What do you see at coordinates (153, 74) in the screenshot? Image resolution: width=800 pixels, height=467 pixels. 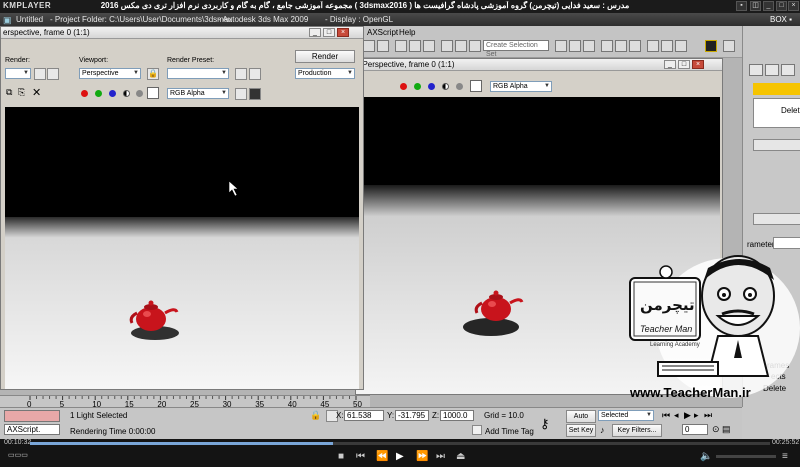 I see `lock-icon: 🔒` at bounding box center [153, 74].